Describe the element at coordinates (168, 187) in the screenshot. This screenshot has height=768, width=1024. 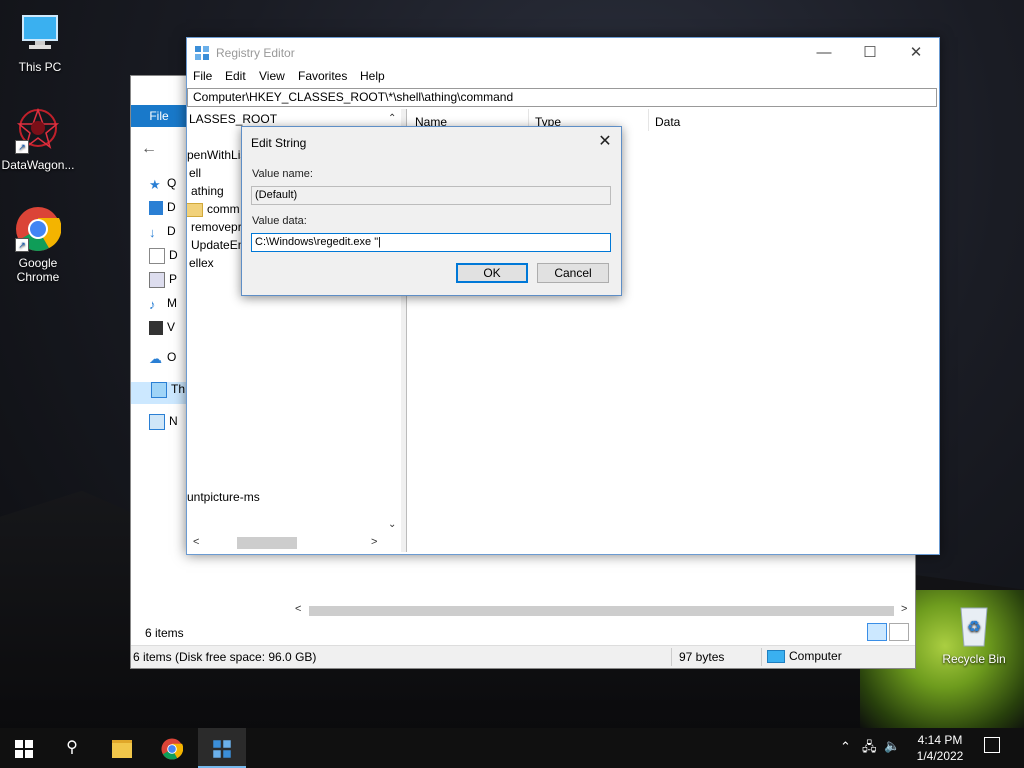
I see `sidebar-item-quick-access: ★ Q` at that location.